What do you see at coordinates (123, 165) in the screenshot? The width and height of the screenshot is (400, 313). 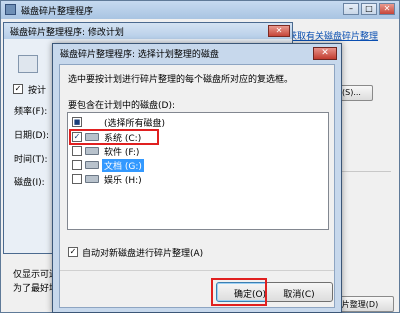 I see `list-item-label: 文档 (G:)` at bounding box center [123, 165].